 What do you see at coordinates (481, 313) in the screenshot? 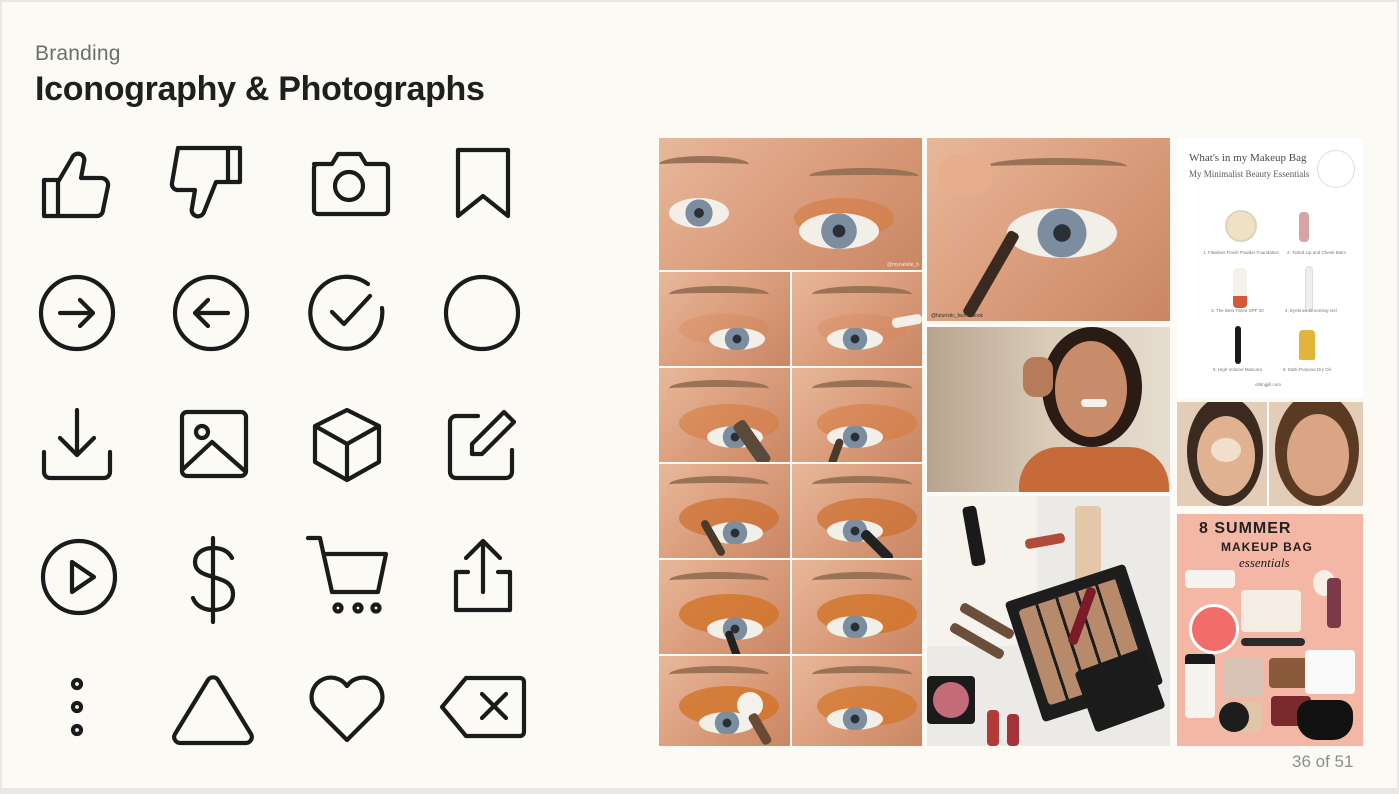
I see `circle-icon` at bounding box center [481, 313].